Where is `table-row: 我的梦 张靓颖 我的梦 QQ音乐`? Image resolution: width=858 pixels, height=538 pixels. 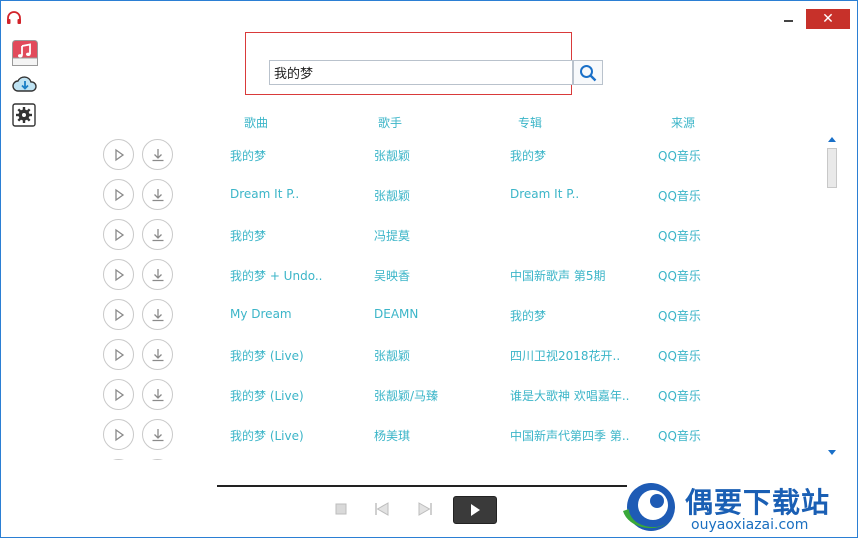 table-row: 我的梦 张靓颖 我的梦 QQ音乐 is located at coordinates (412, 154).